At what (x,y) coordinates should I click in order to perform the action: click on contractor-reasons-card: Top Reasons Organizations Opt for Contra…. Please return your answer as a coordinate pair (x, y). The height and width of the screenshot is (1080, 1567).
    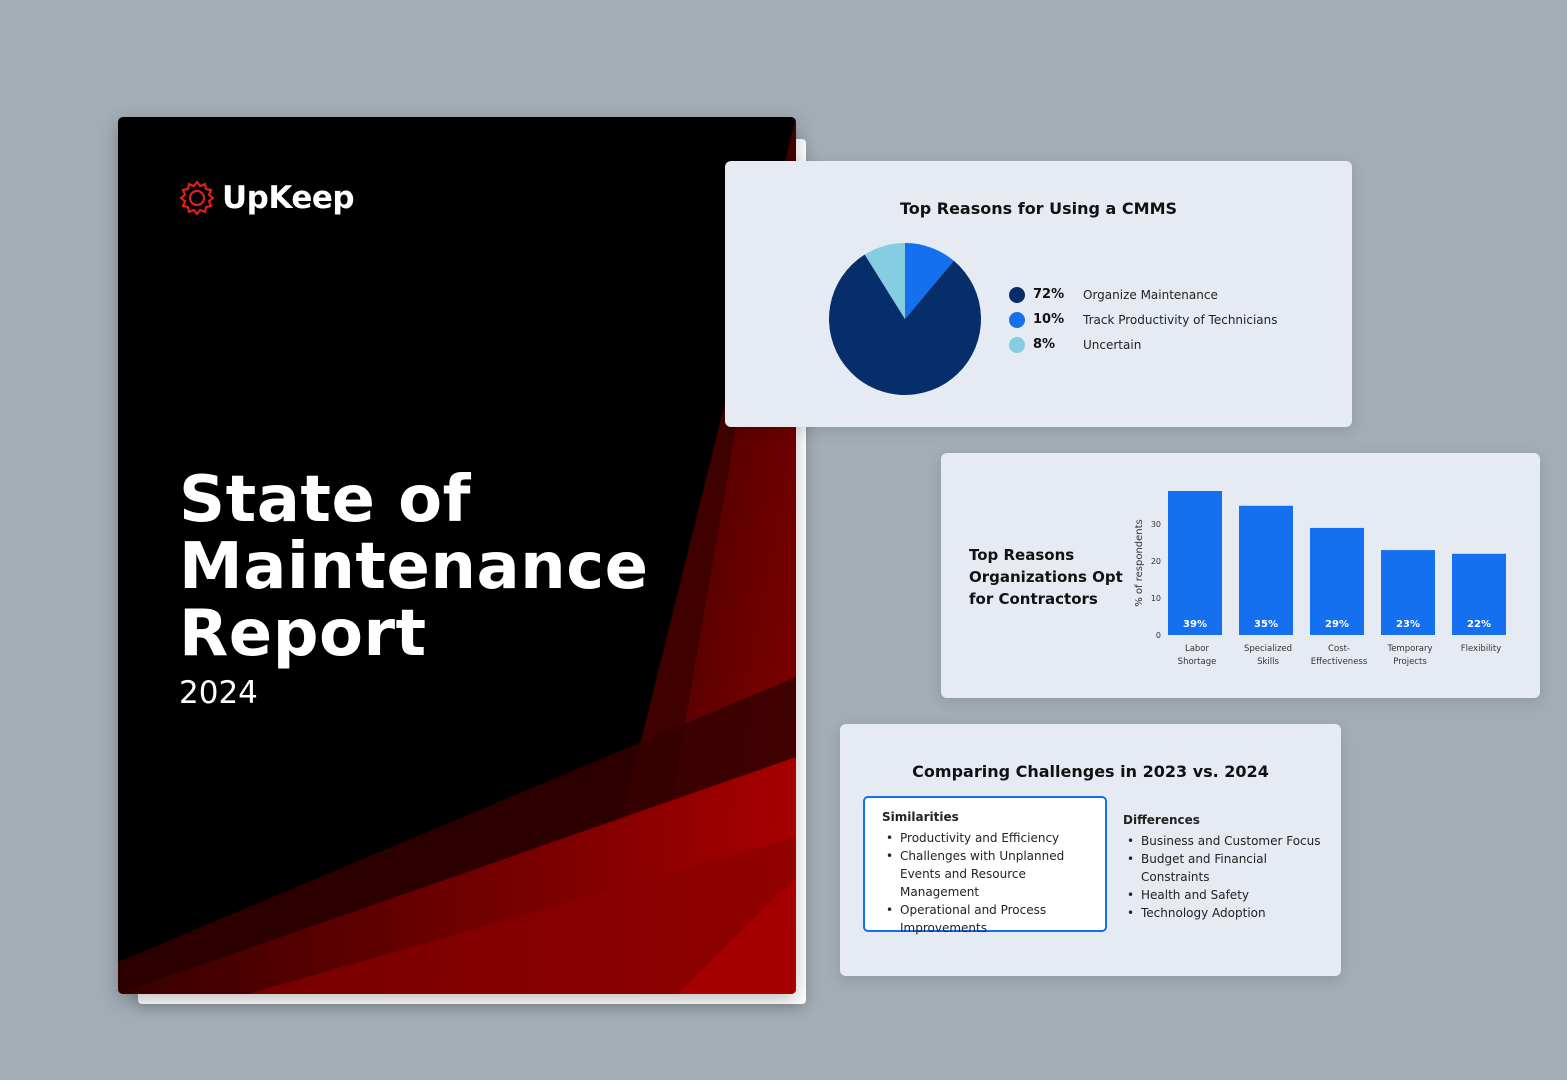
    Looking at the image, I should click on (1240, 575).